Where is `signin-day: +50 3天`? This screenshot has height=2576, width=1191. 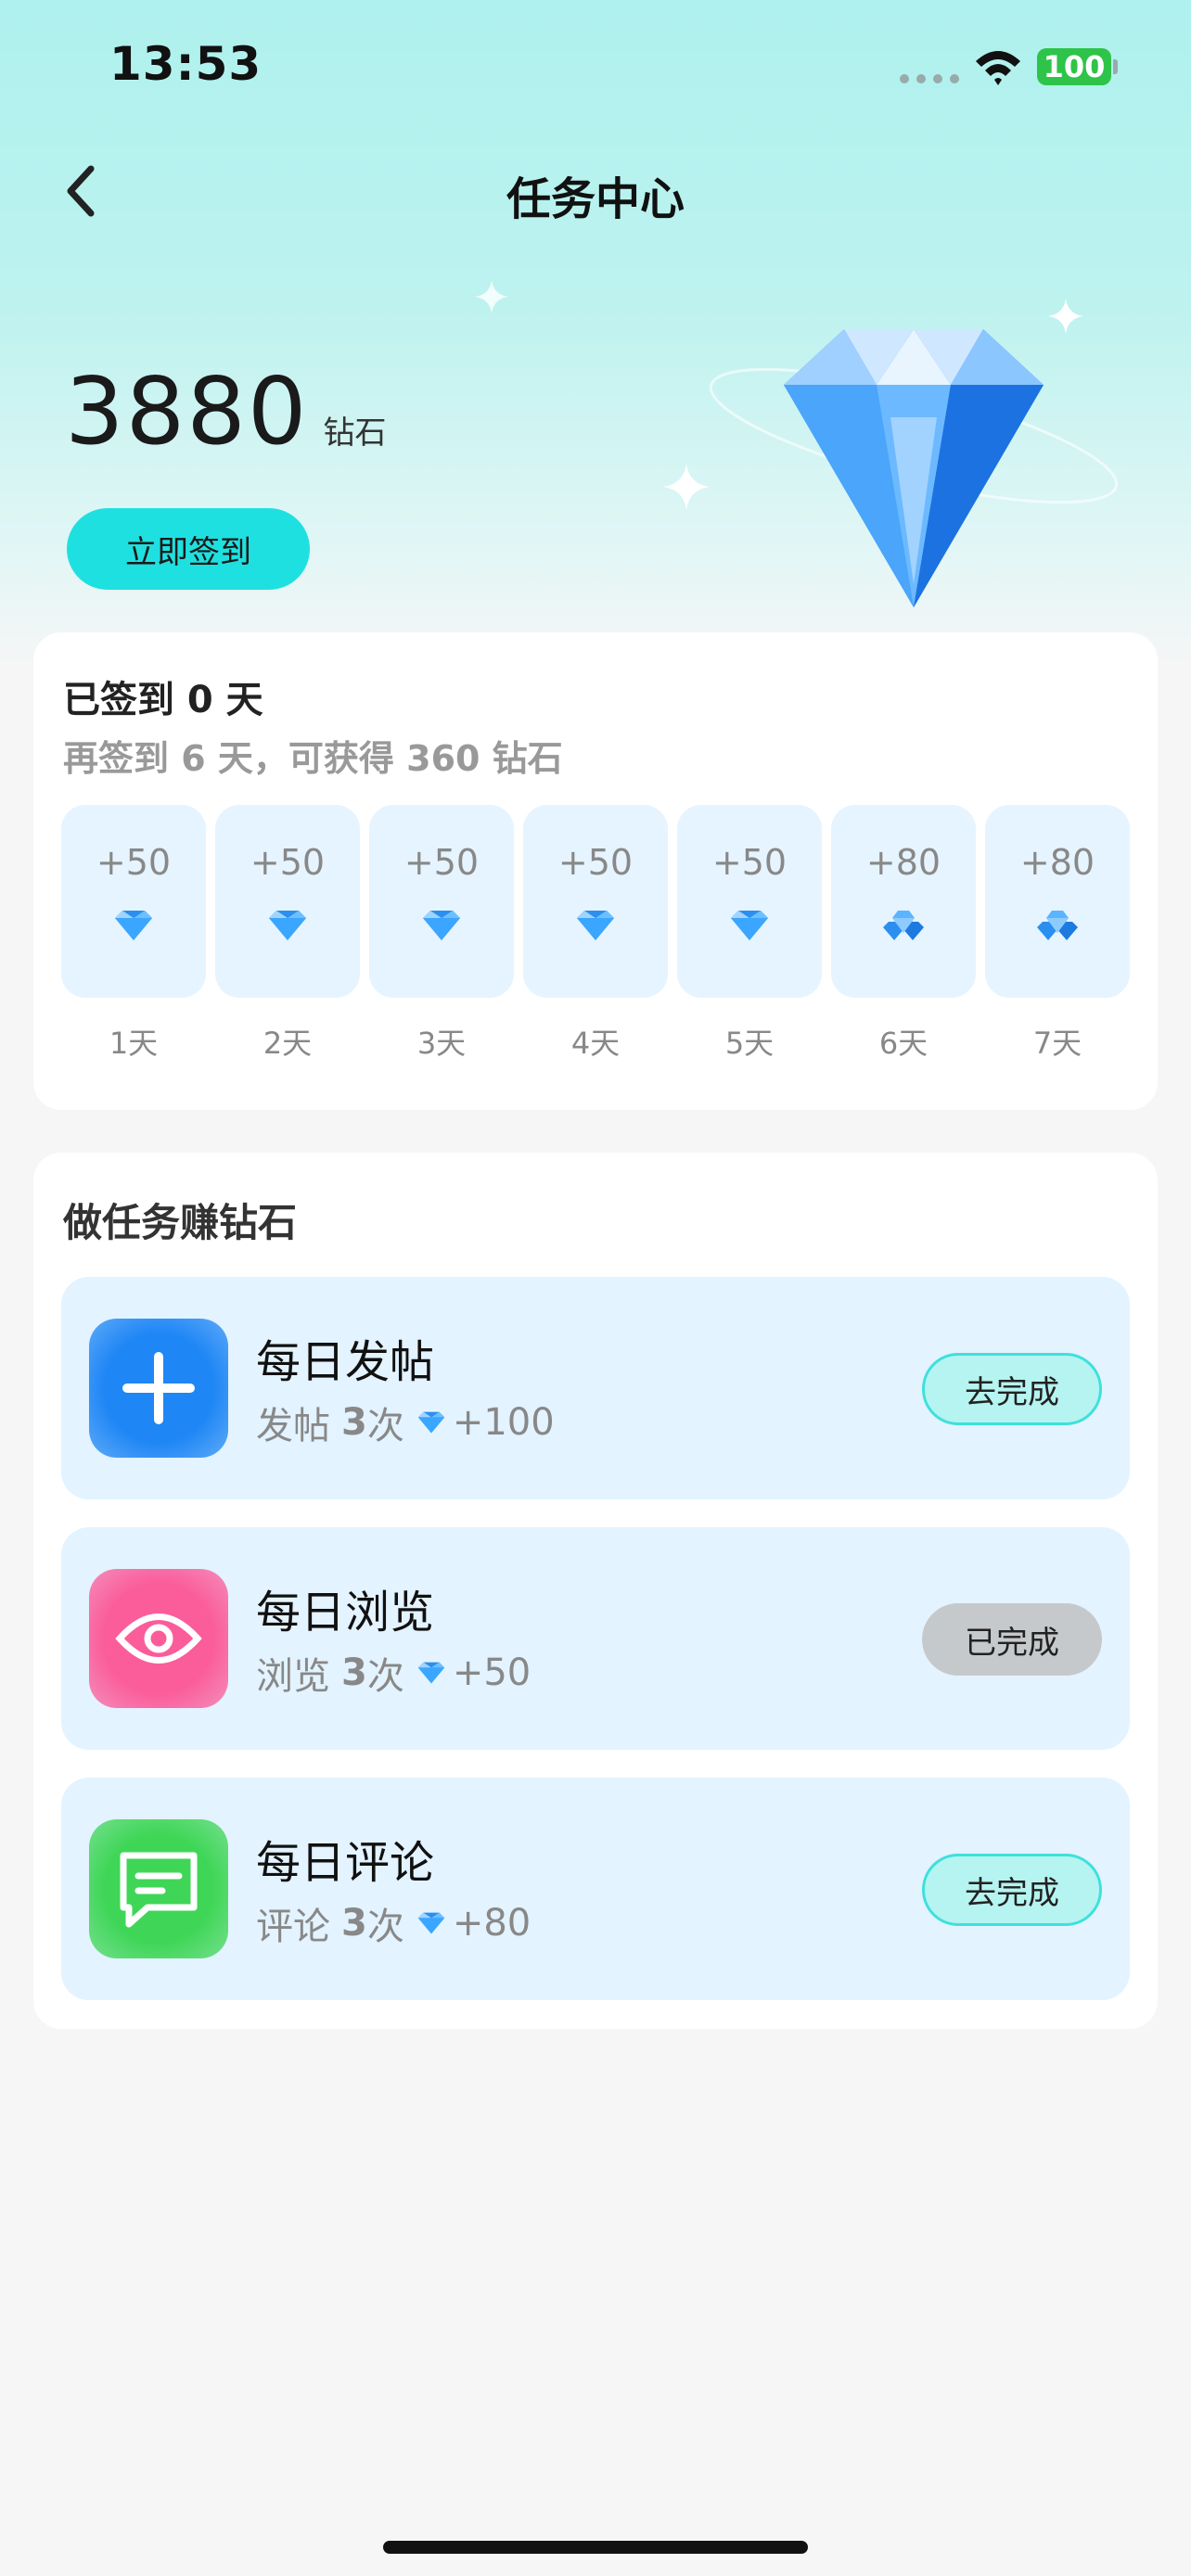
signin-day: +50 3天 is located at coordinates (441, 934).